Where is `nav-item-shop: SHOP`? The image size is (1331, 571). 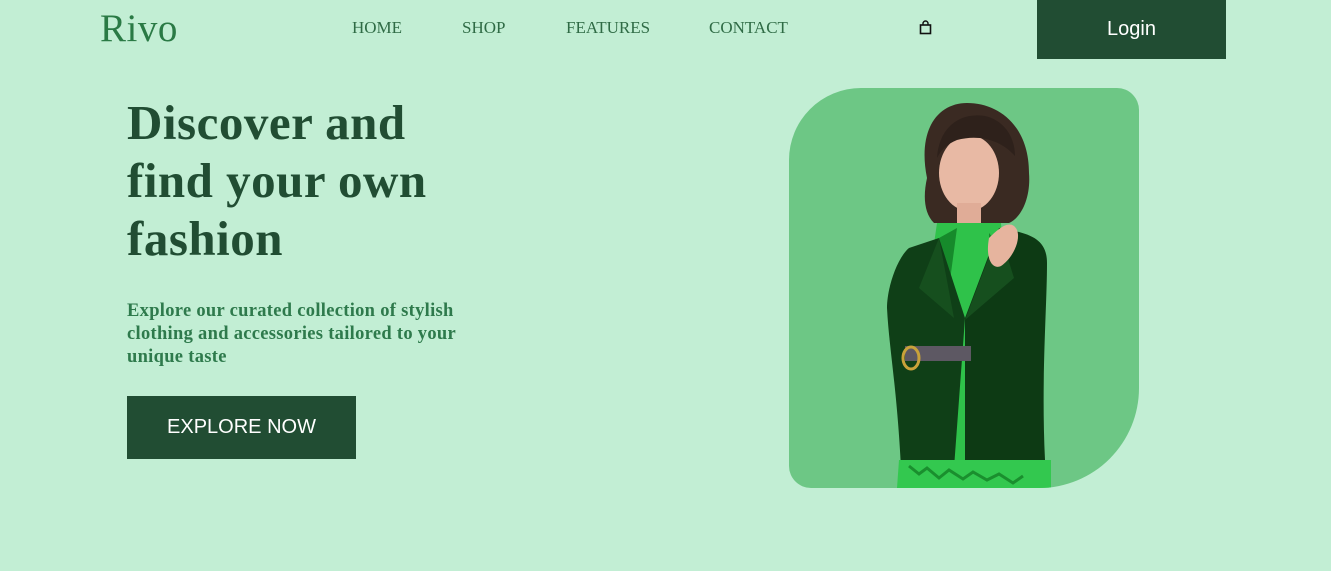 nav-item-shop: SHOP is located at coordinates (483, 28).